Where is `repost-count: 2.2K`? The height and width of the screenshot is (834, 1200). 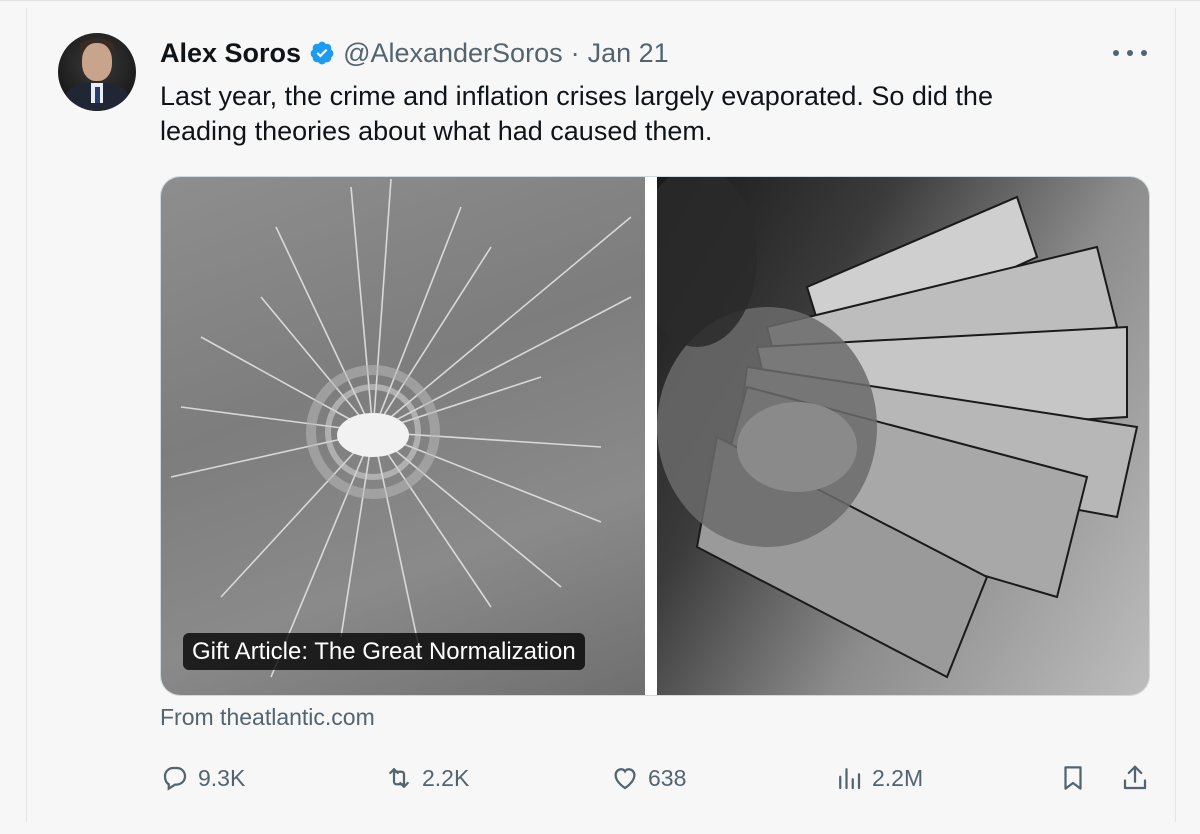 repost-count: 2.2K is located at coordinates (446, 777).